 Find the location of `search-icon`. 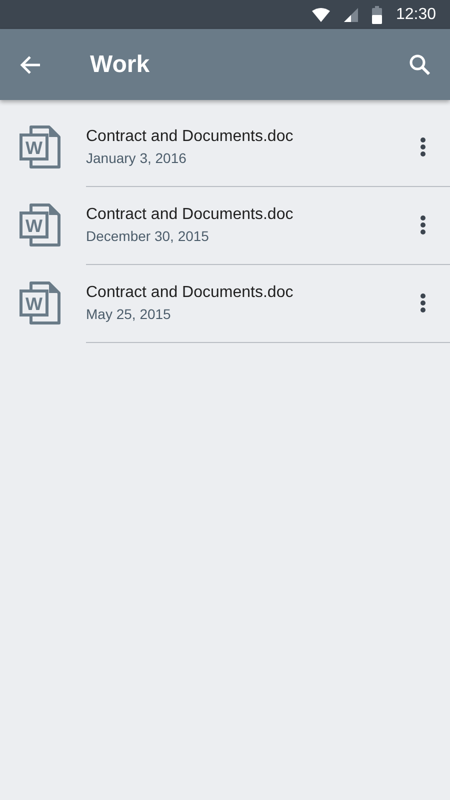

search-icon is located at coordinates (420, 65).